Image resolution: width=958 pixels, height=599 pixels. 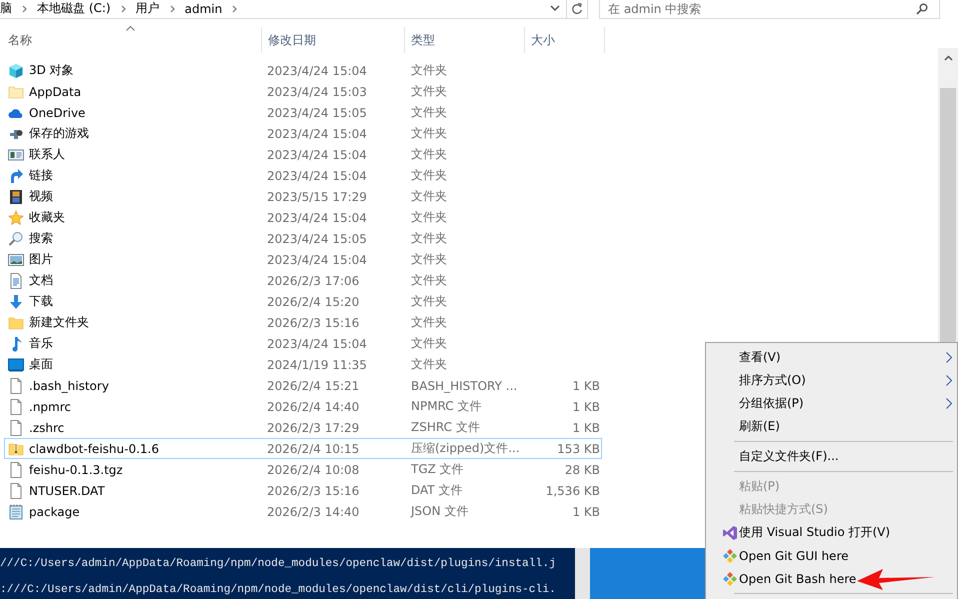 I want to click on file-row: package 2026/2/3 14:40 JSON 文件 1 KB, so click(x=303, y=511).